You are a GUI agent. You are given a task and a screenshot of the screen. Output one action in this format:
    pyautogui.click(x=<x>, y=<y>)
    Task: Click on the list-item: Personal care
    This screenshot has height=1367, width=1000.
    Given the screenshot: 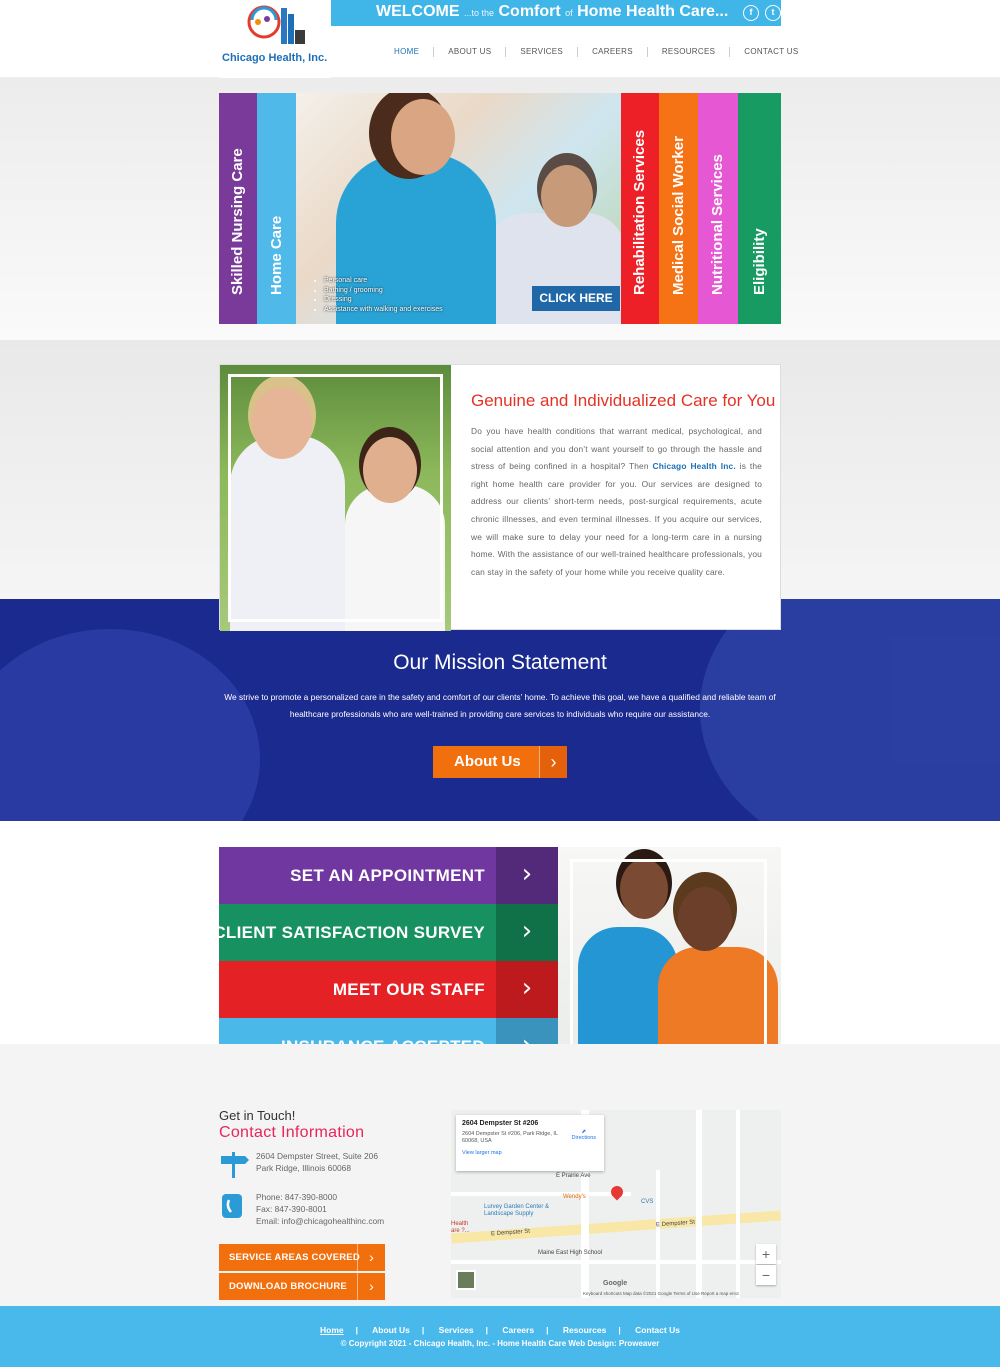 What is the action you would take?
    pyautogui.click(x=383, y=281)
    